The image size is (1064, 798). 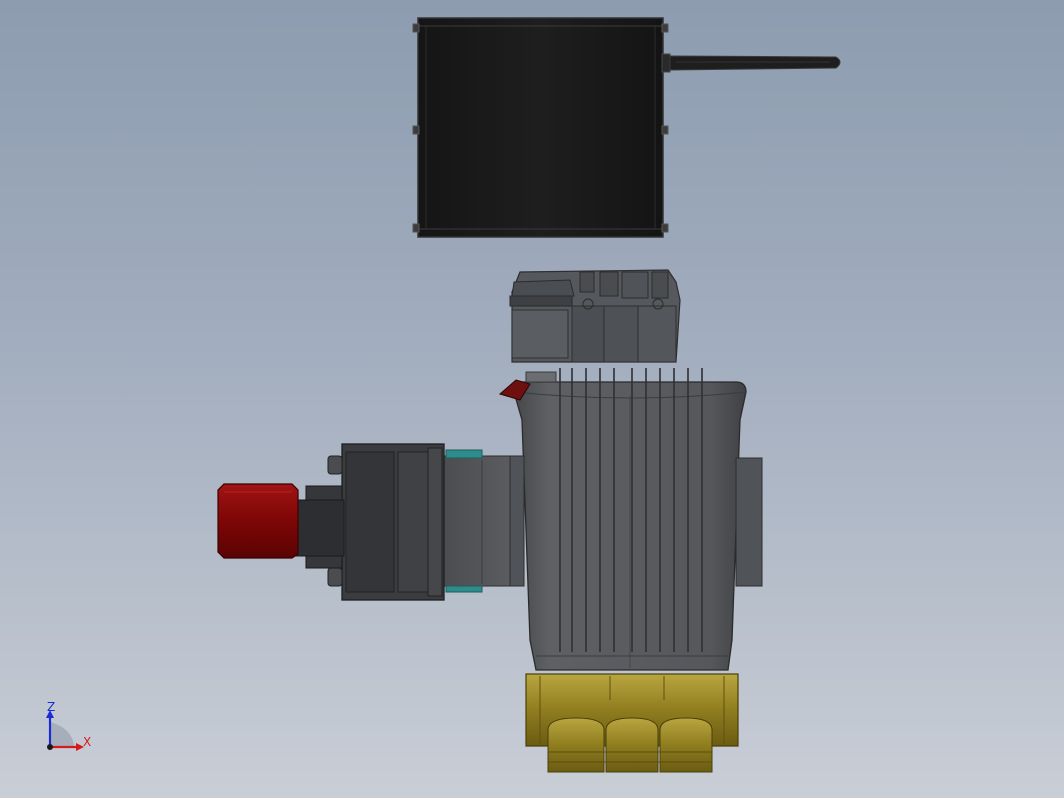 What do you see at coordinates (482, 521) in the screenshot?
I see `coupling-housing` at bounding box center [482, 521].